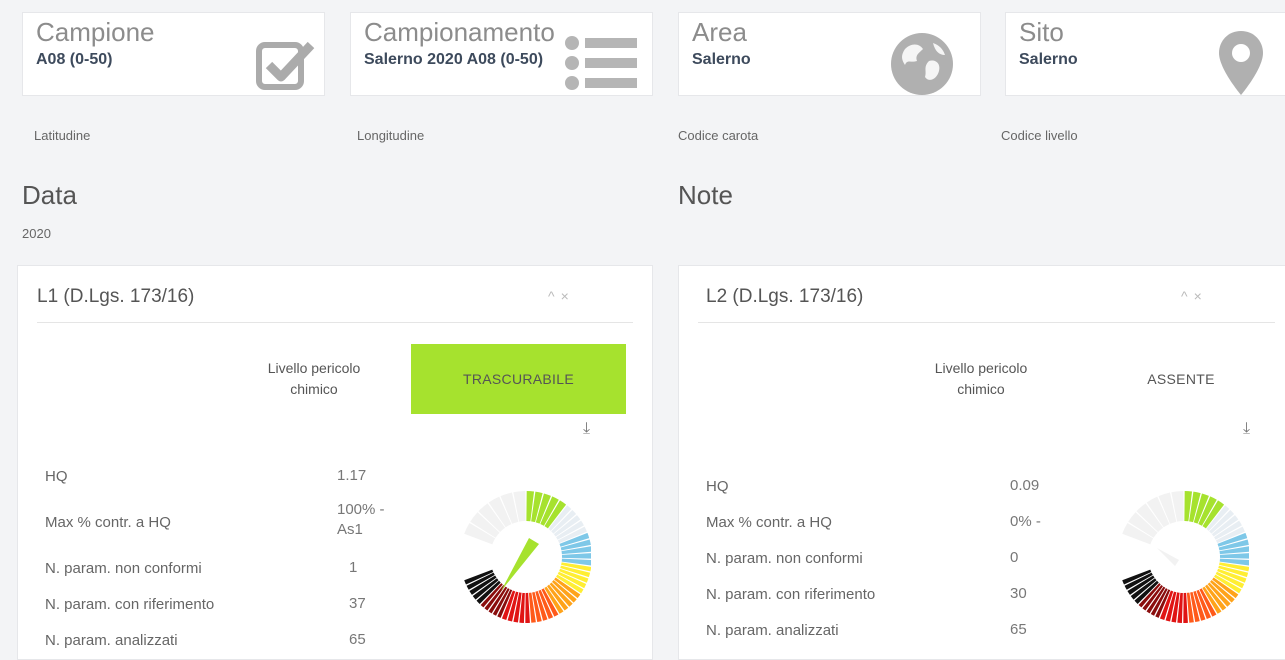 This screenshot has width=1285, height=660. Describe the element at coordinates (285, 65) in the screenshot. I see `checkbox-icon` at that location.